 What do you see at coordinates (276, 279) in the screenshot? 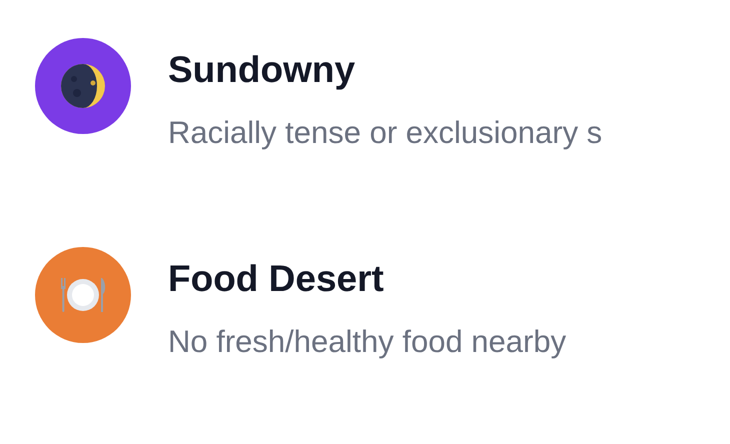
I see `category-title: Food Desert` at bounding box center [276, 279].